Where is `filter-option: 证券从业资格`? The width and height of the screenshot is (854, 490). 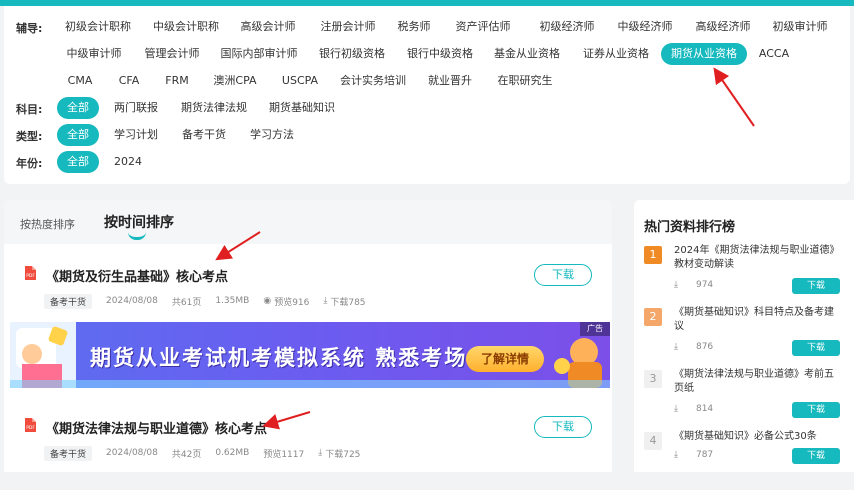
filter-option: 证券从业资格 is located at coordinates (616, 54).